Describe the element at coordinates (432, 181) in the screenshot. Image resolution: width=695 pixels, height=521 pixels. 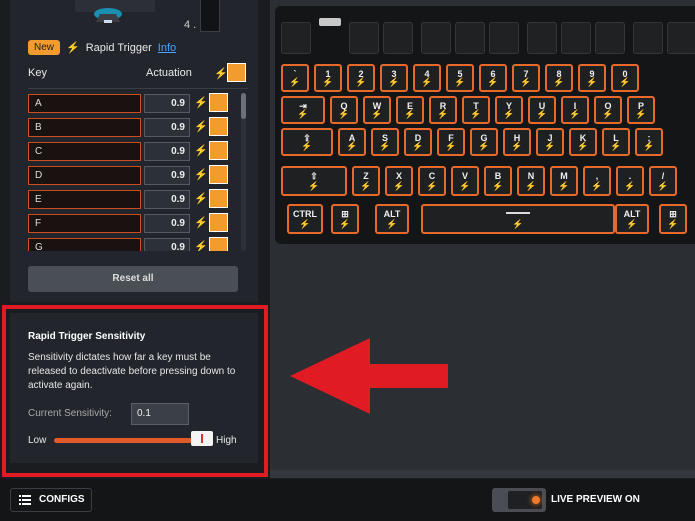
I see `keyboard-key: C ⚡` at that location.